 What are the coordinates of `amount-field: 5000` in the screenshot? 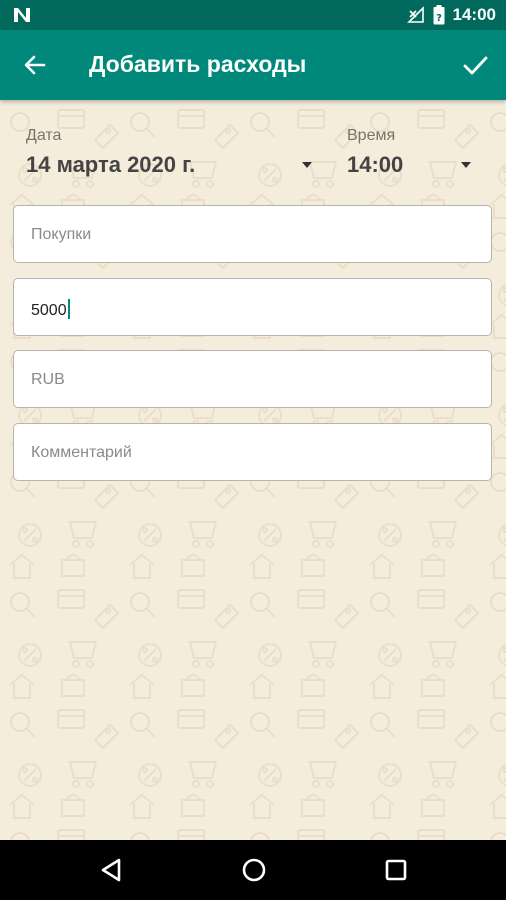 It's located at (252, 307).